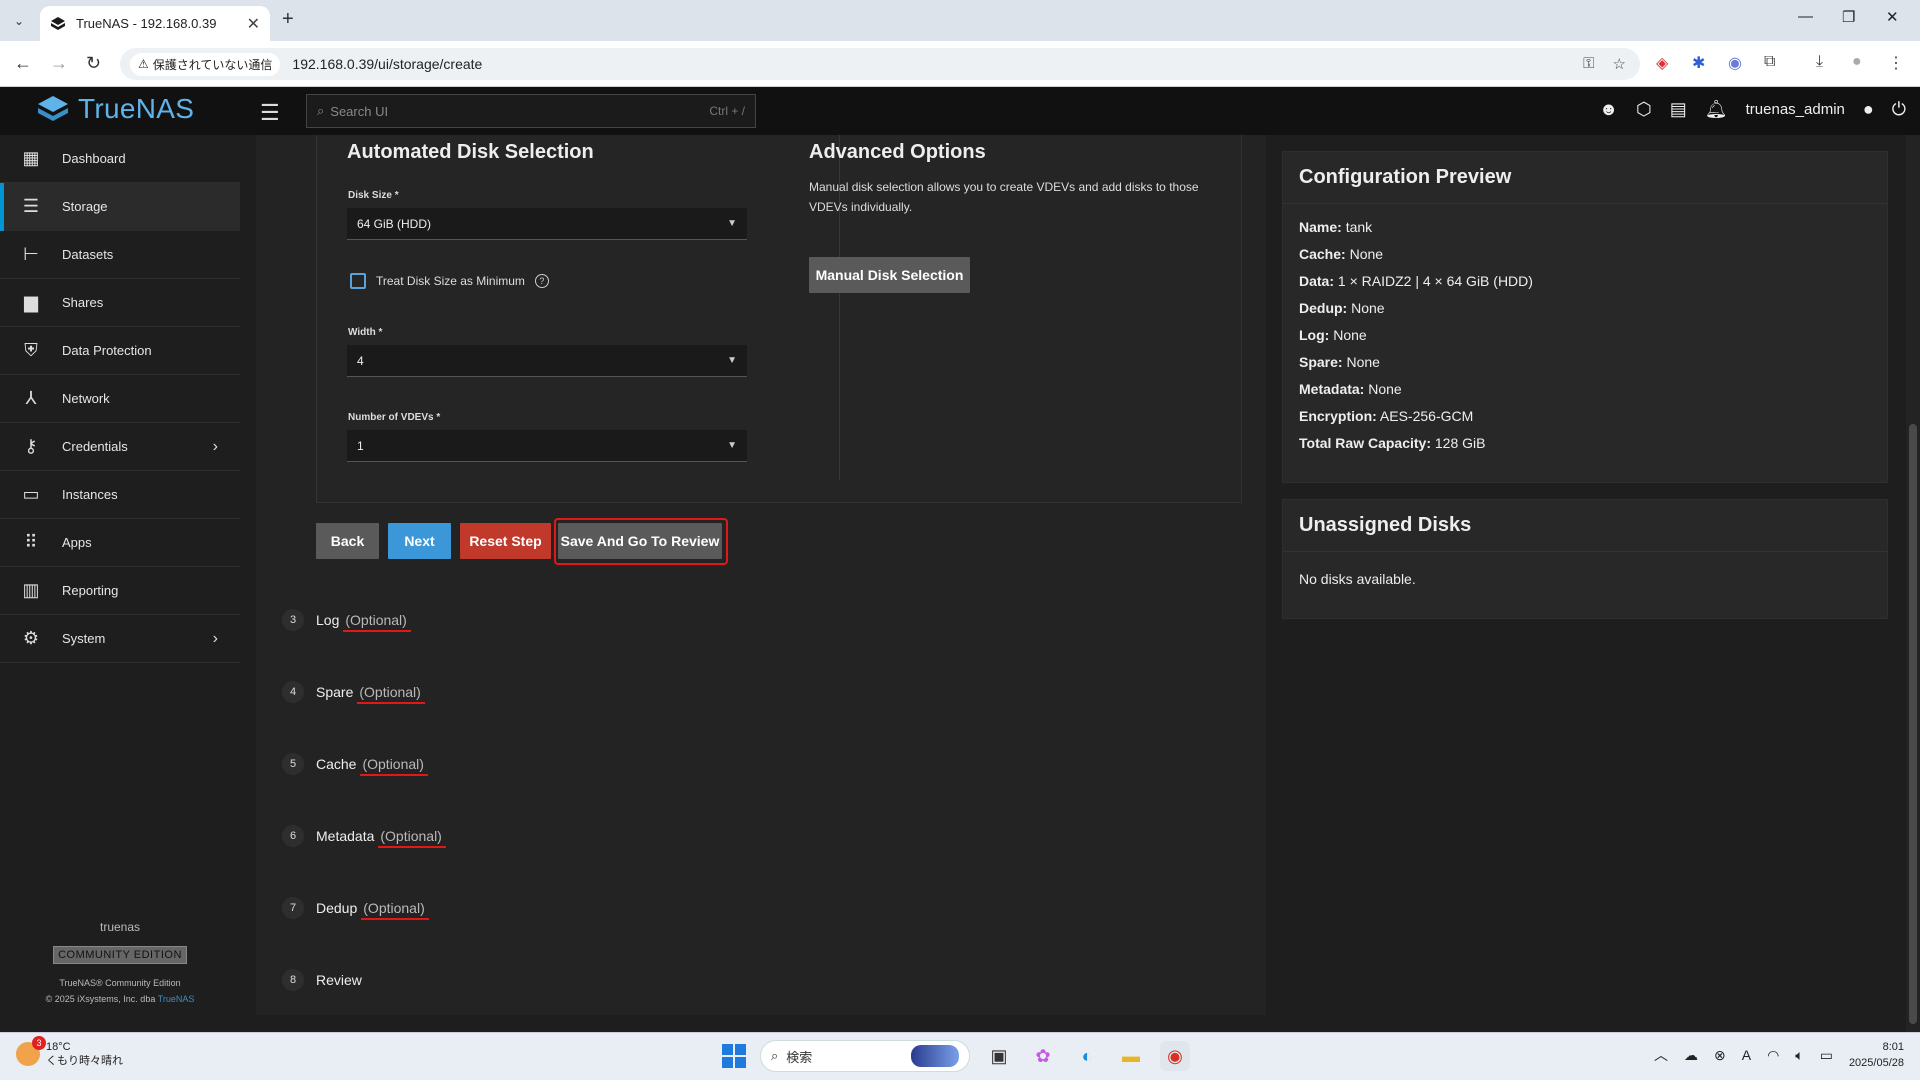  Describe the element at coordinates (31, 350) in the screenshot. I see `shield-icon: ⛨` at that location.